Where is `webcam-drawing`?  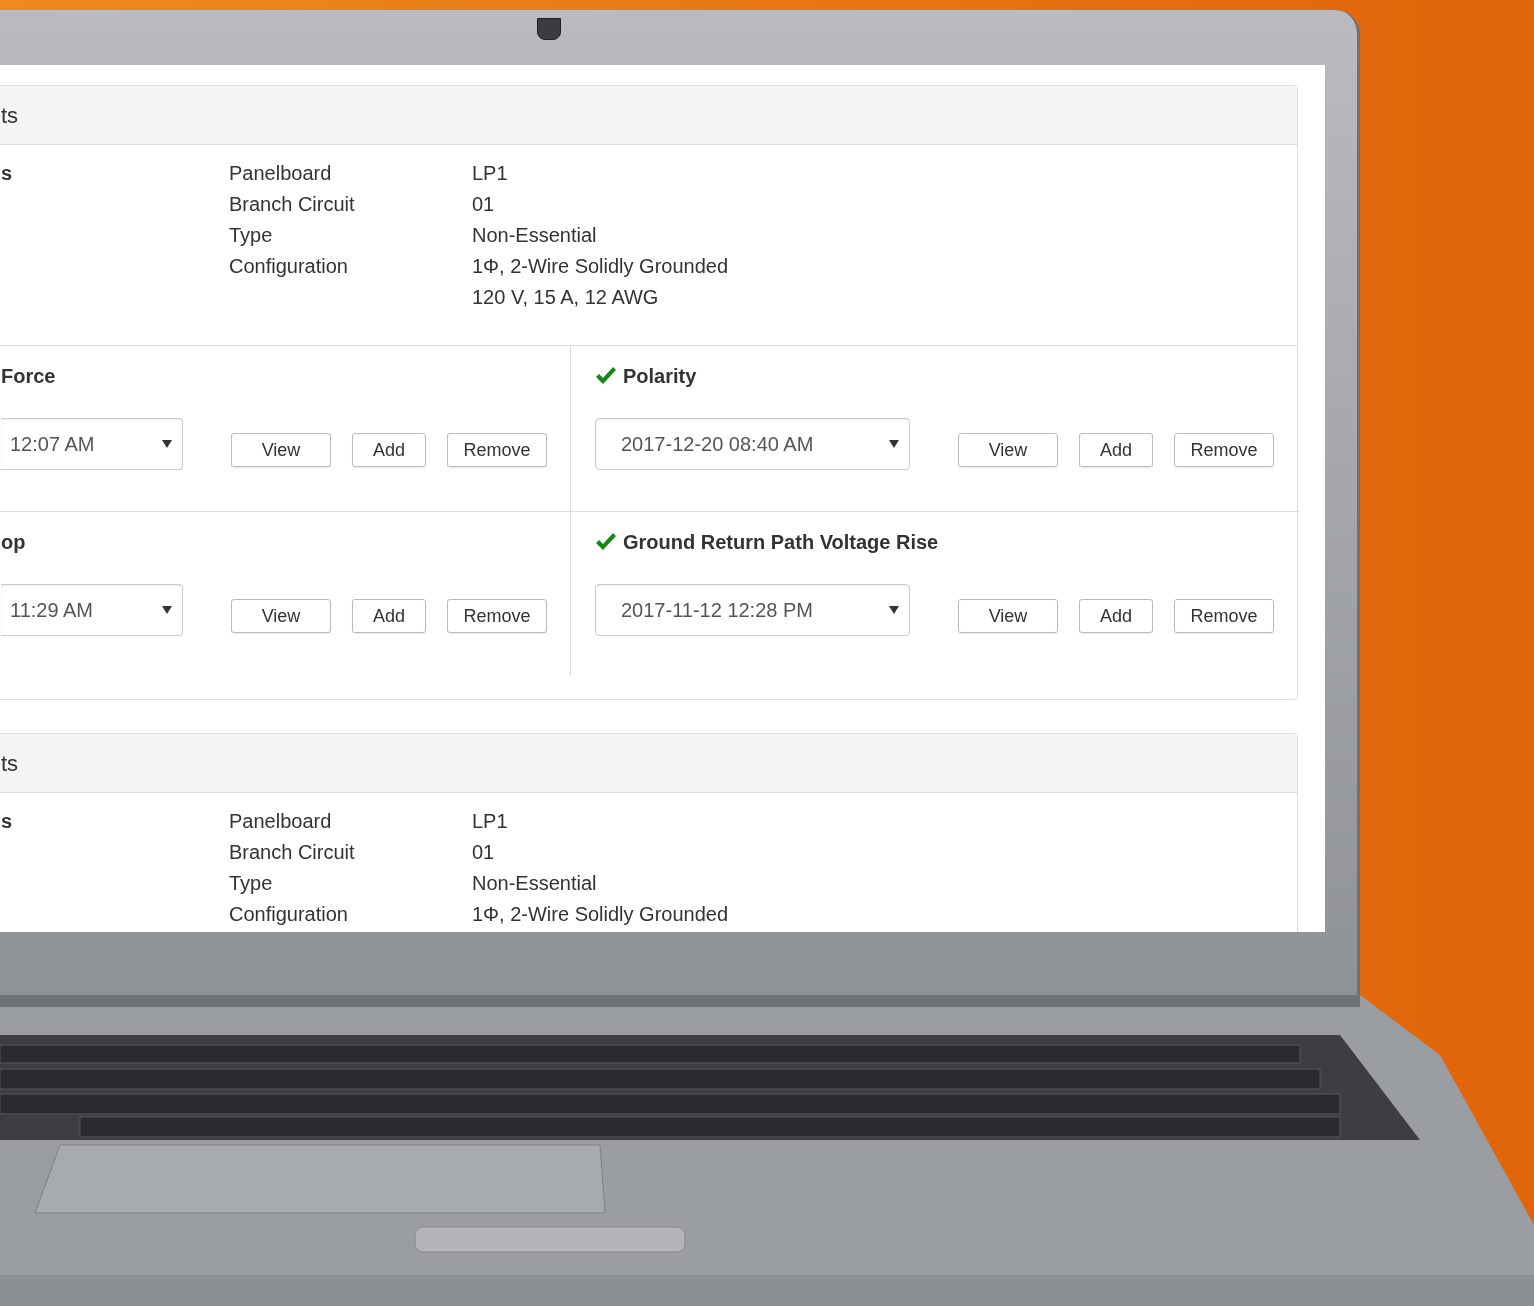 webcam-drawing is located at coordinates (549, 29).